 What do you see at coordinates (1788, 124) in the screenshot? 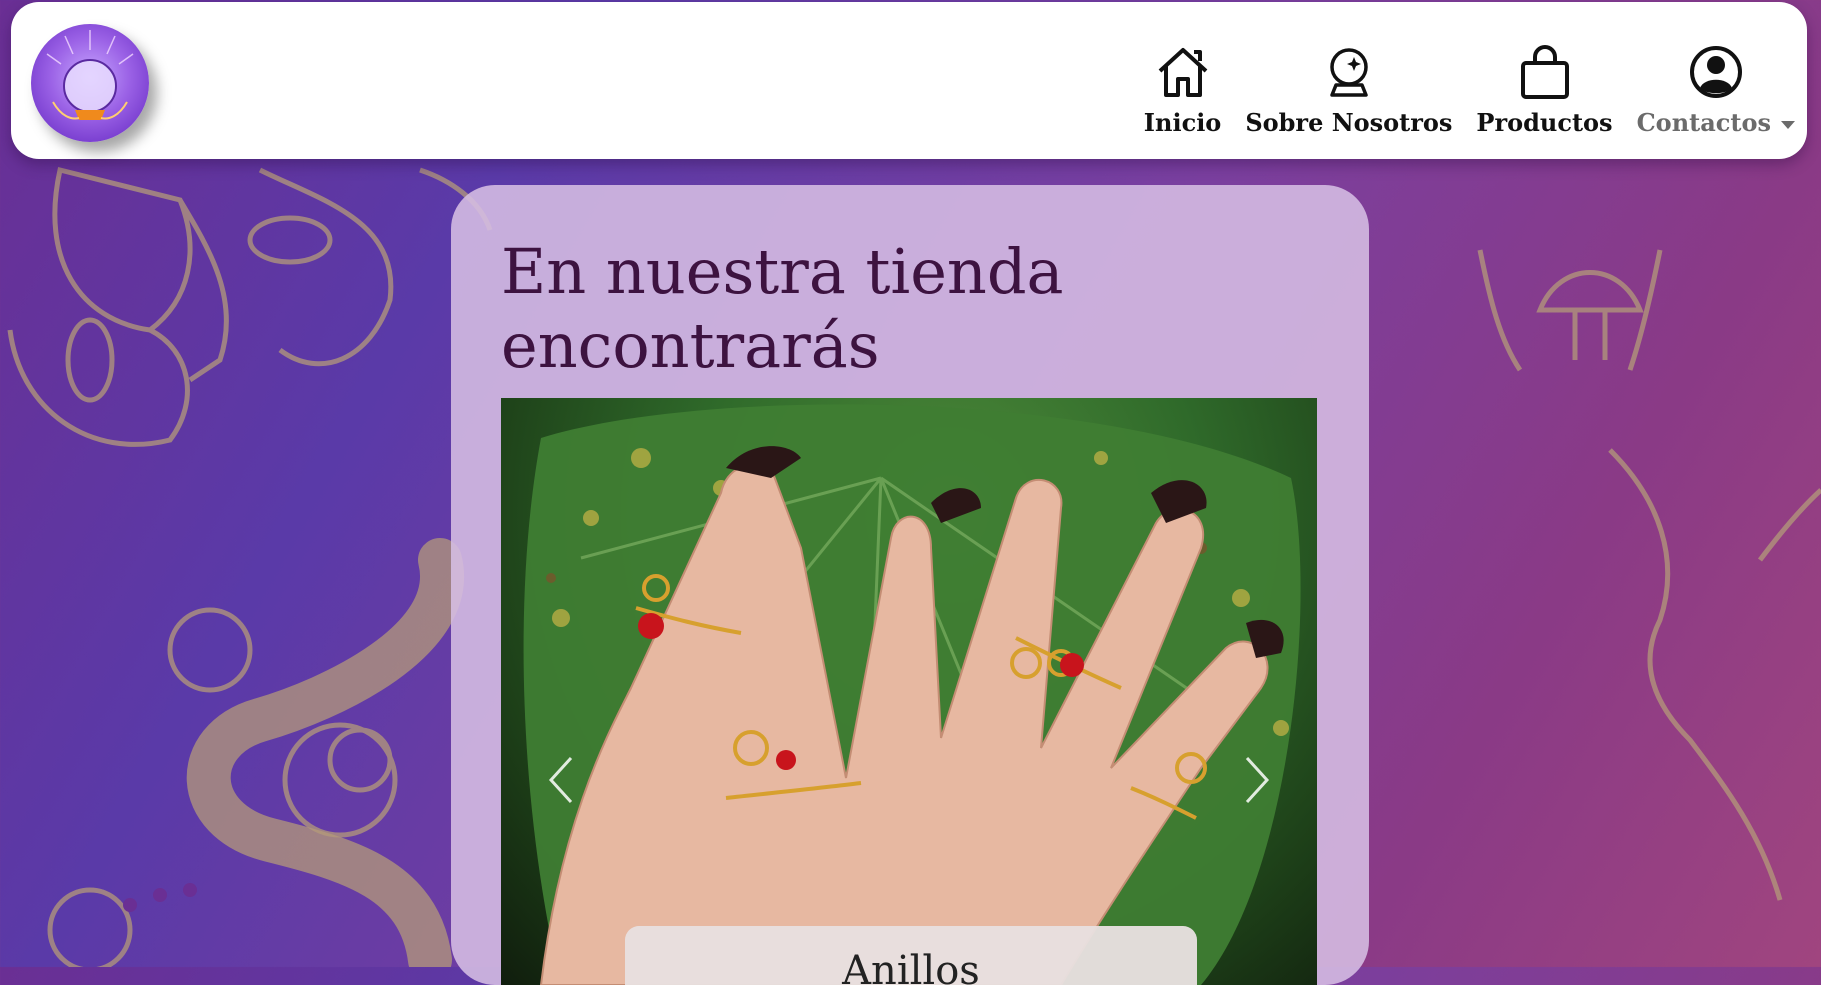
I see `chevron-down-icon` at bounding box center [1788, 124].